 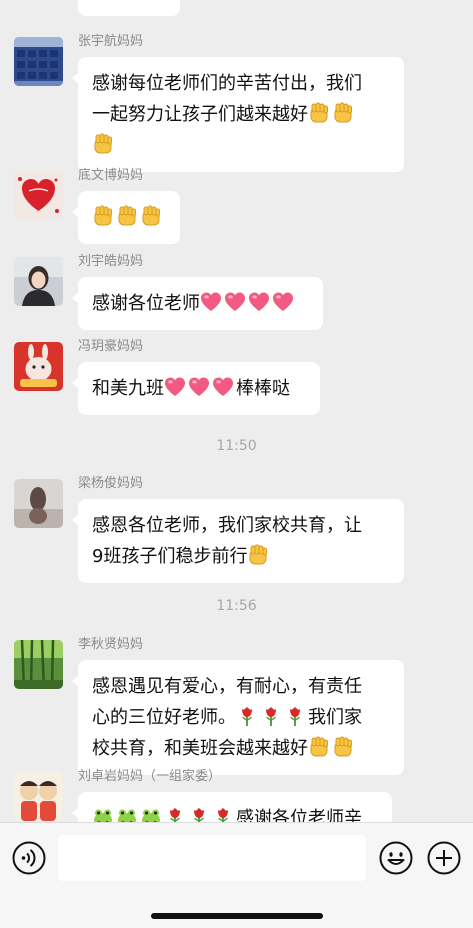 What do you see at coordinates (129, 8) in the screenshot?
I see `previous-message-bubble` at bounding box center [129, 8].